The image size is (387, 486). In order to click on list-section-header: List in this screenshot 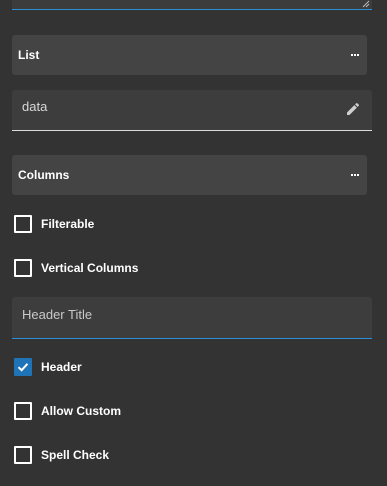, I will do `click(189, 55)`.